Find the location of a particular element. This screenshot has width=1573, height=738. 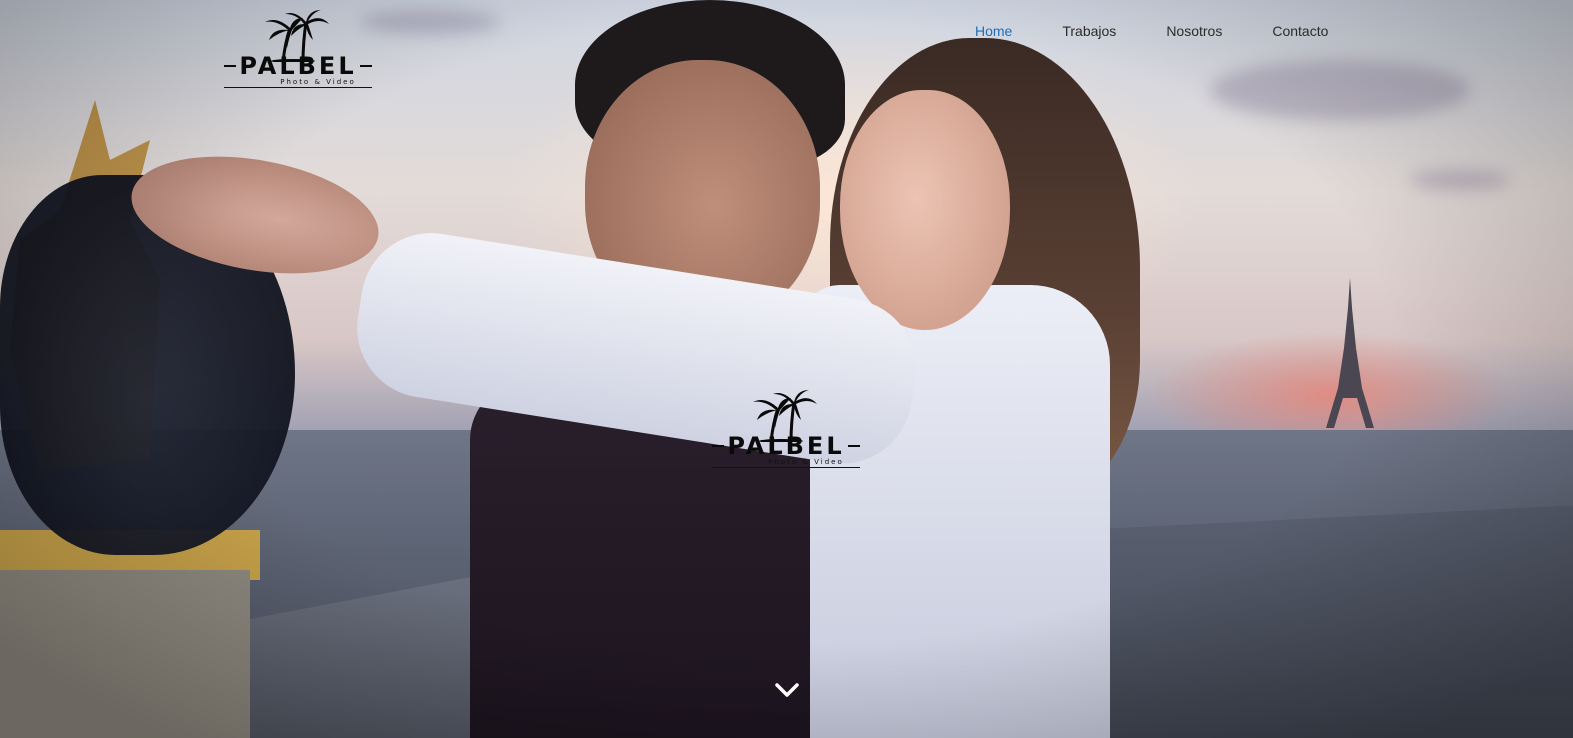

scroll-down-button is located at coordinates (787, 690).